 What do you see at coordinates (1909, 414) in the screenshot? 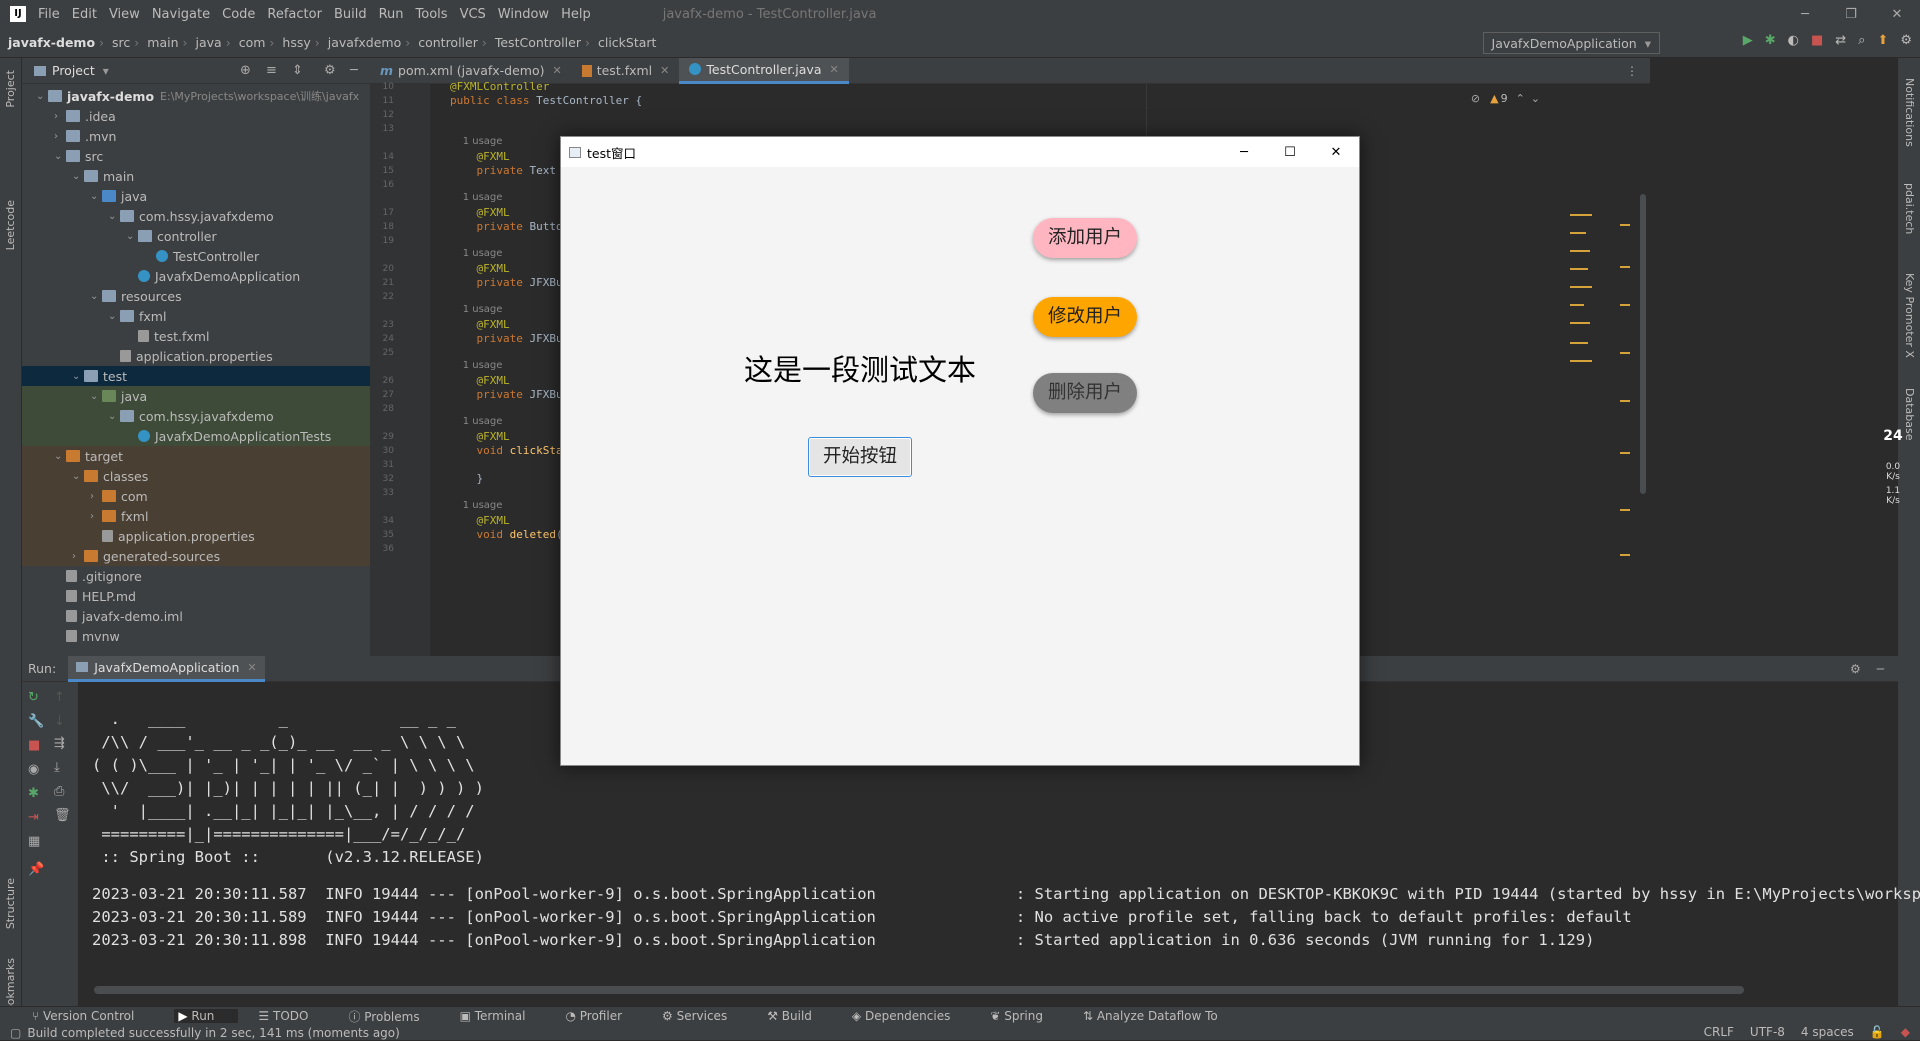
I see `tool-database: Database` at bounding box center [1909, 414].